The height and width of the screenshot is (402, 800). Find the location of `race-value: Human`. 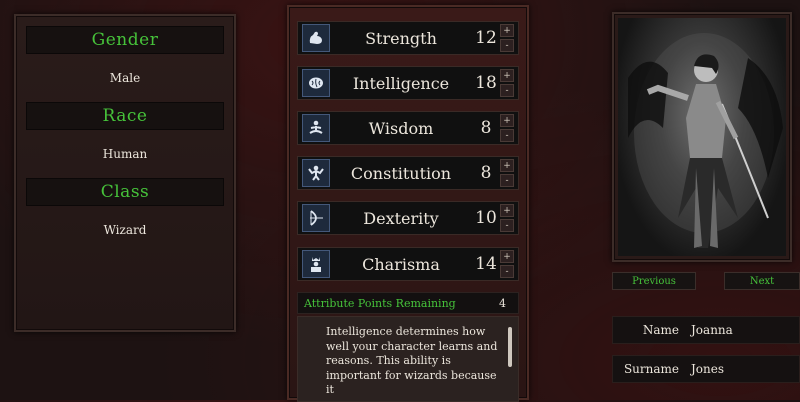

race-value: Human is located at coordinates (125, 154).